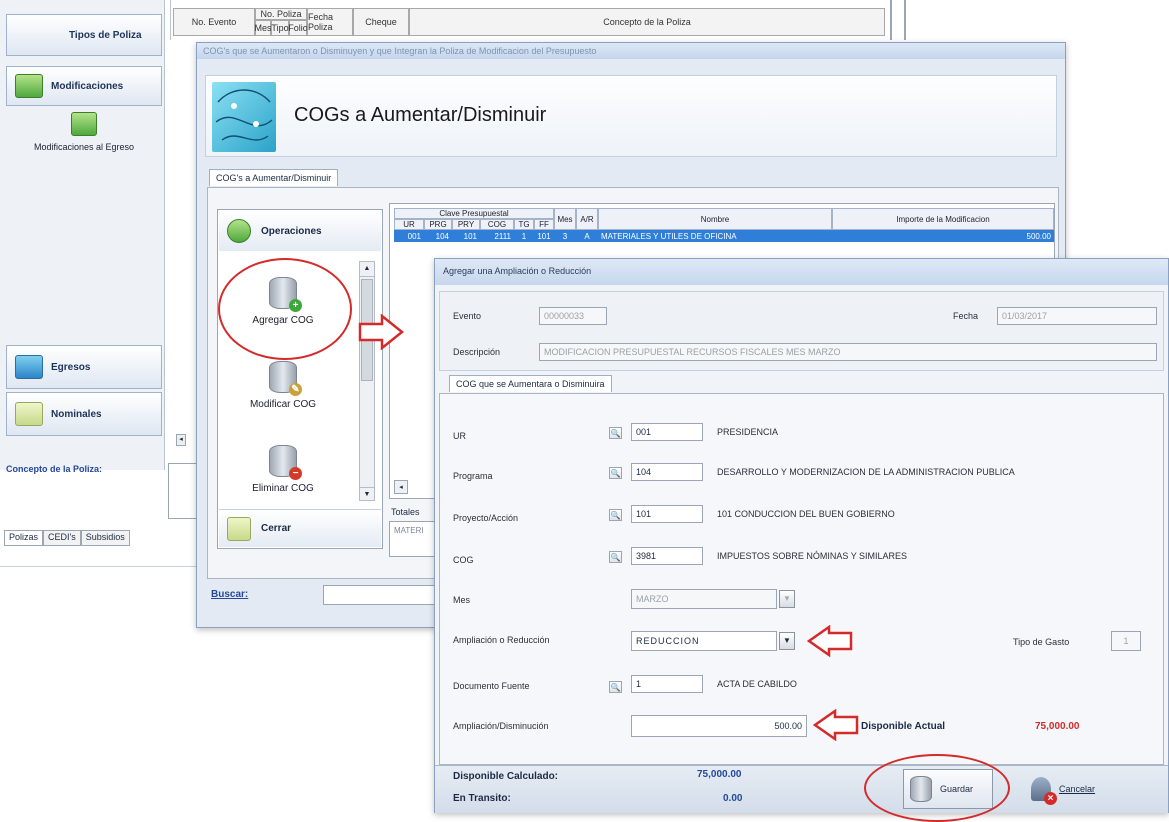 The image size is (1169, 822). Describe the element at coordinates (486, 518) in the screenshot. I see `proyecto-label: Proyecto/Acción` at that location.